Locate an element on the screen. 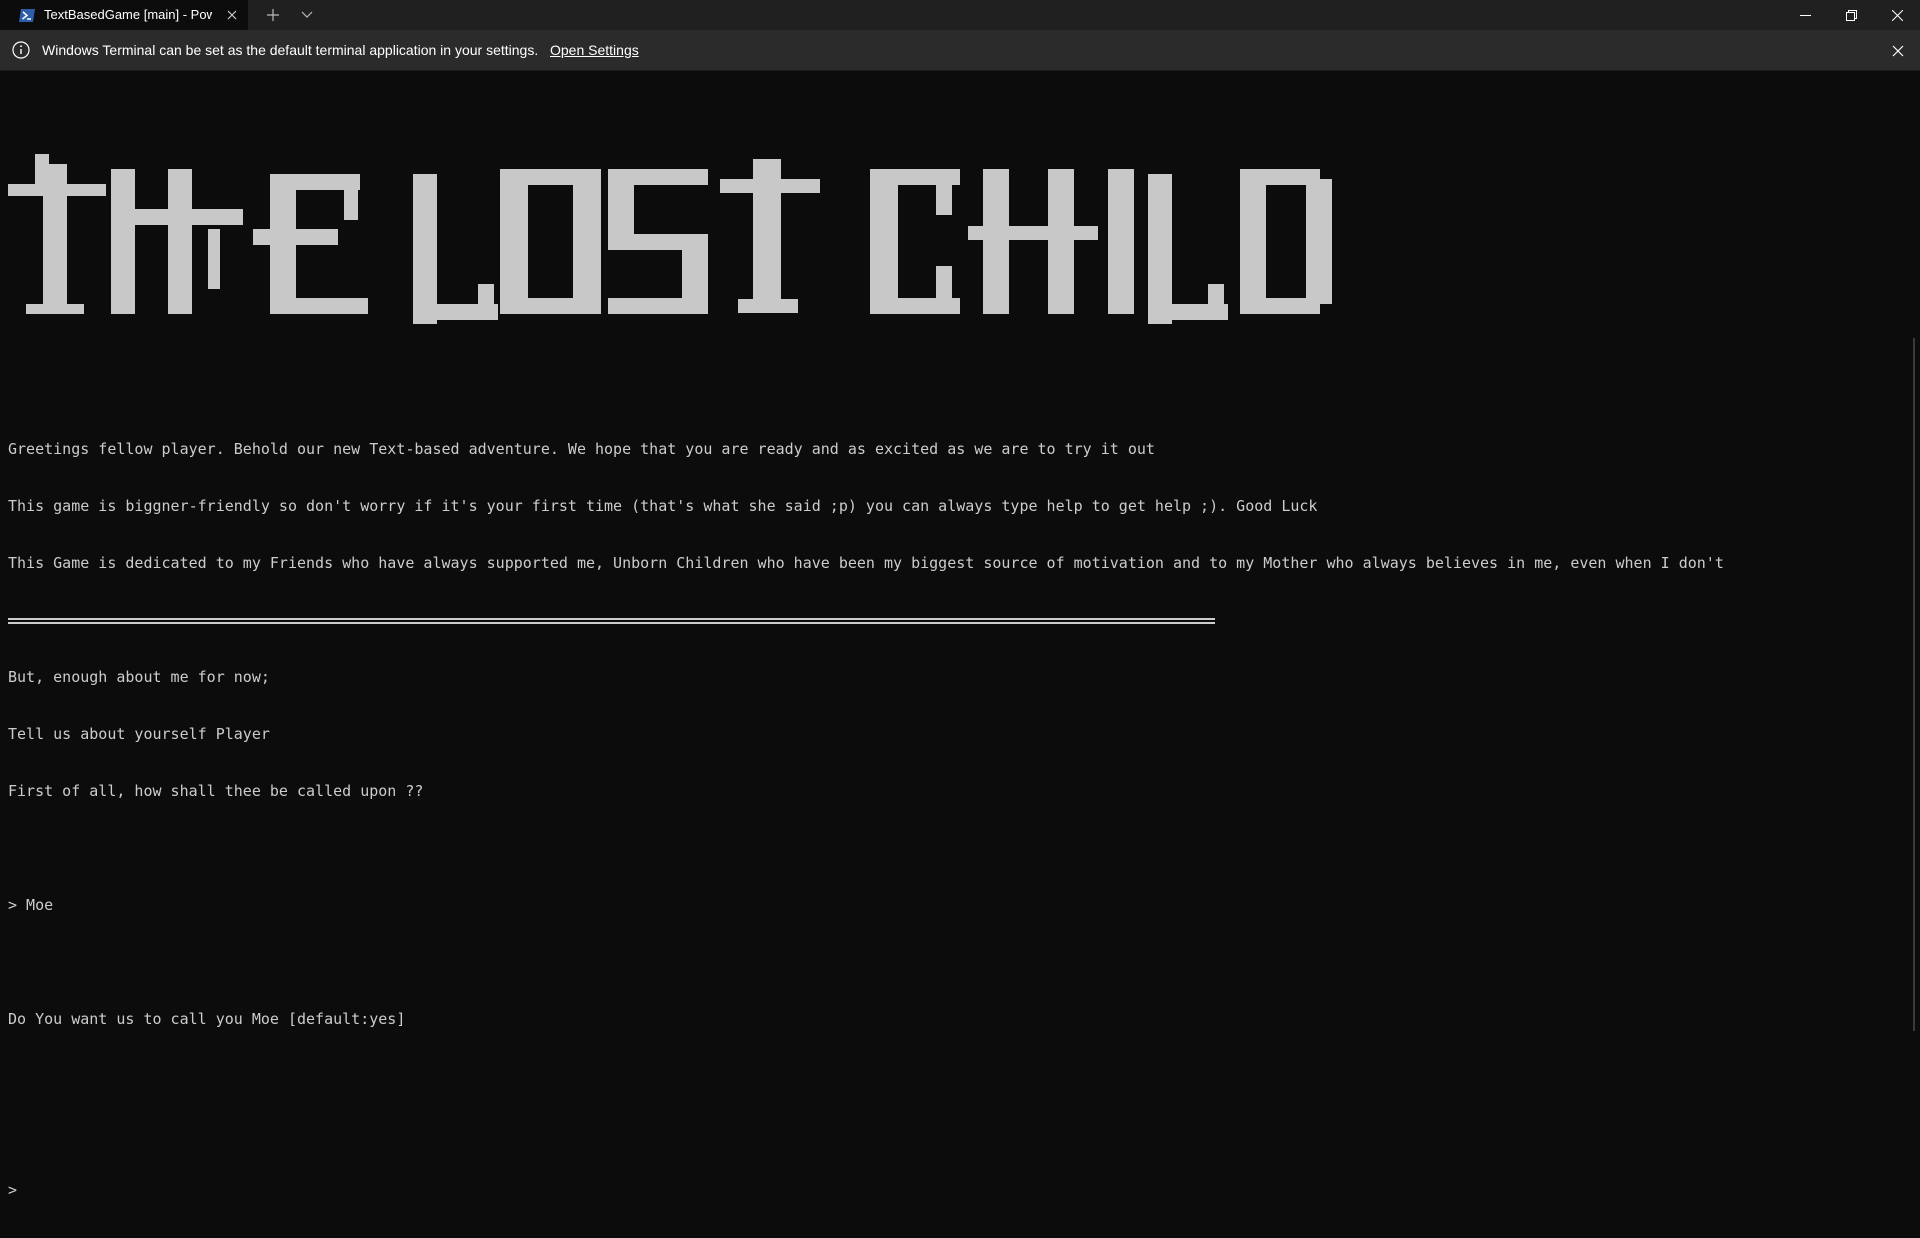 This screenshot has width=1920, height=1238. title-banner-art is located at coordinates (670, 239).